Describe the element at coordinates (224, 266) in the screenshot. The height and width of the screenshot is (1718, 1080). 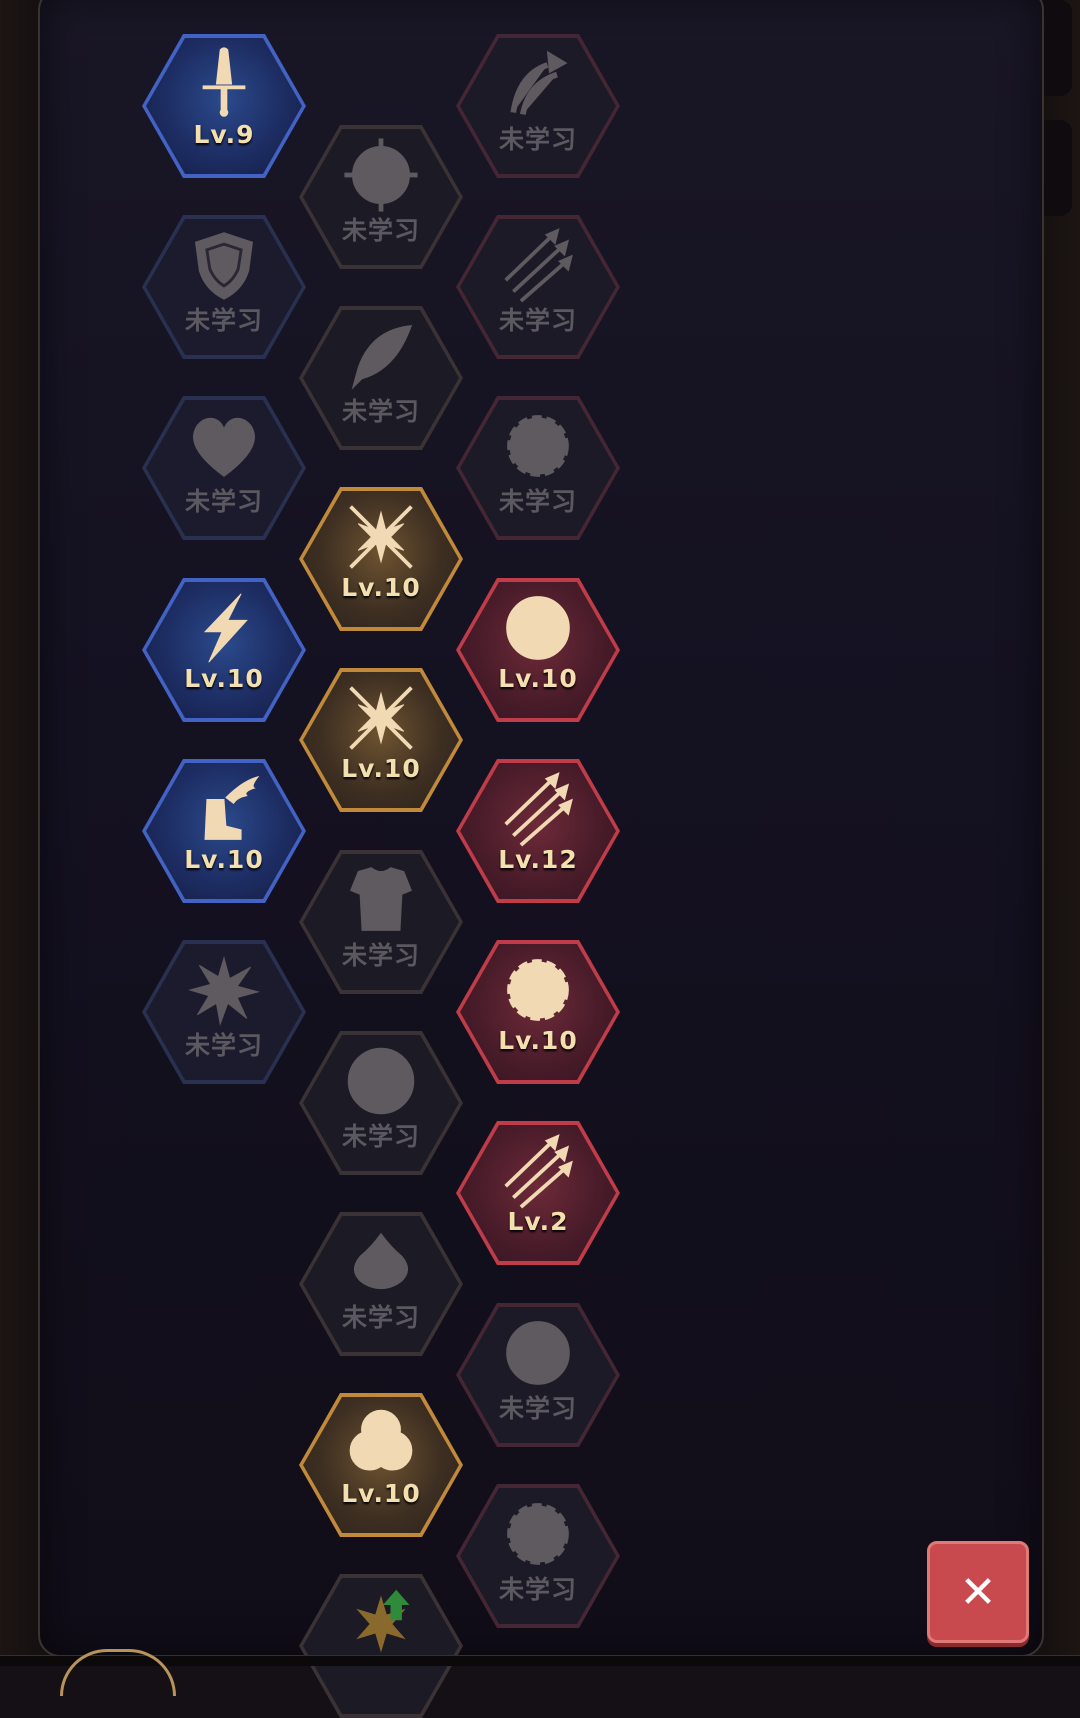
I see `shield-icon` at that location.